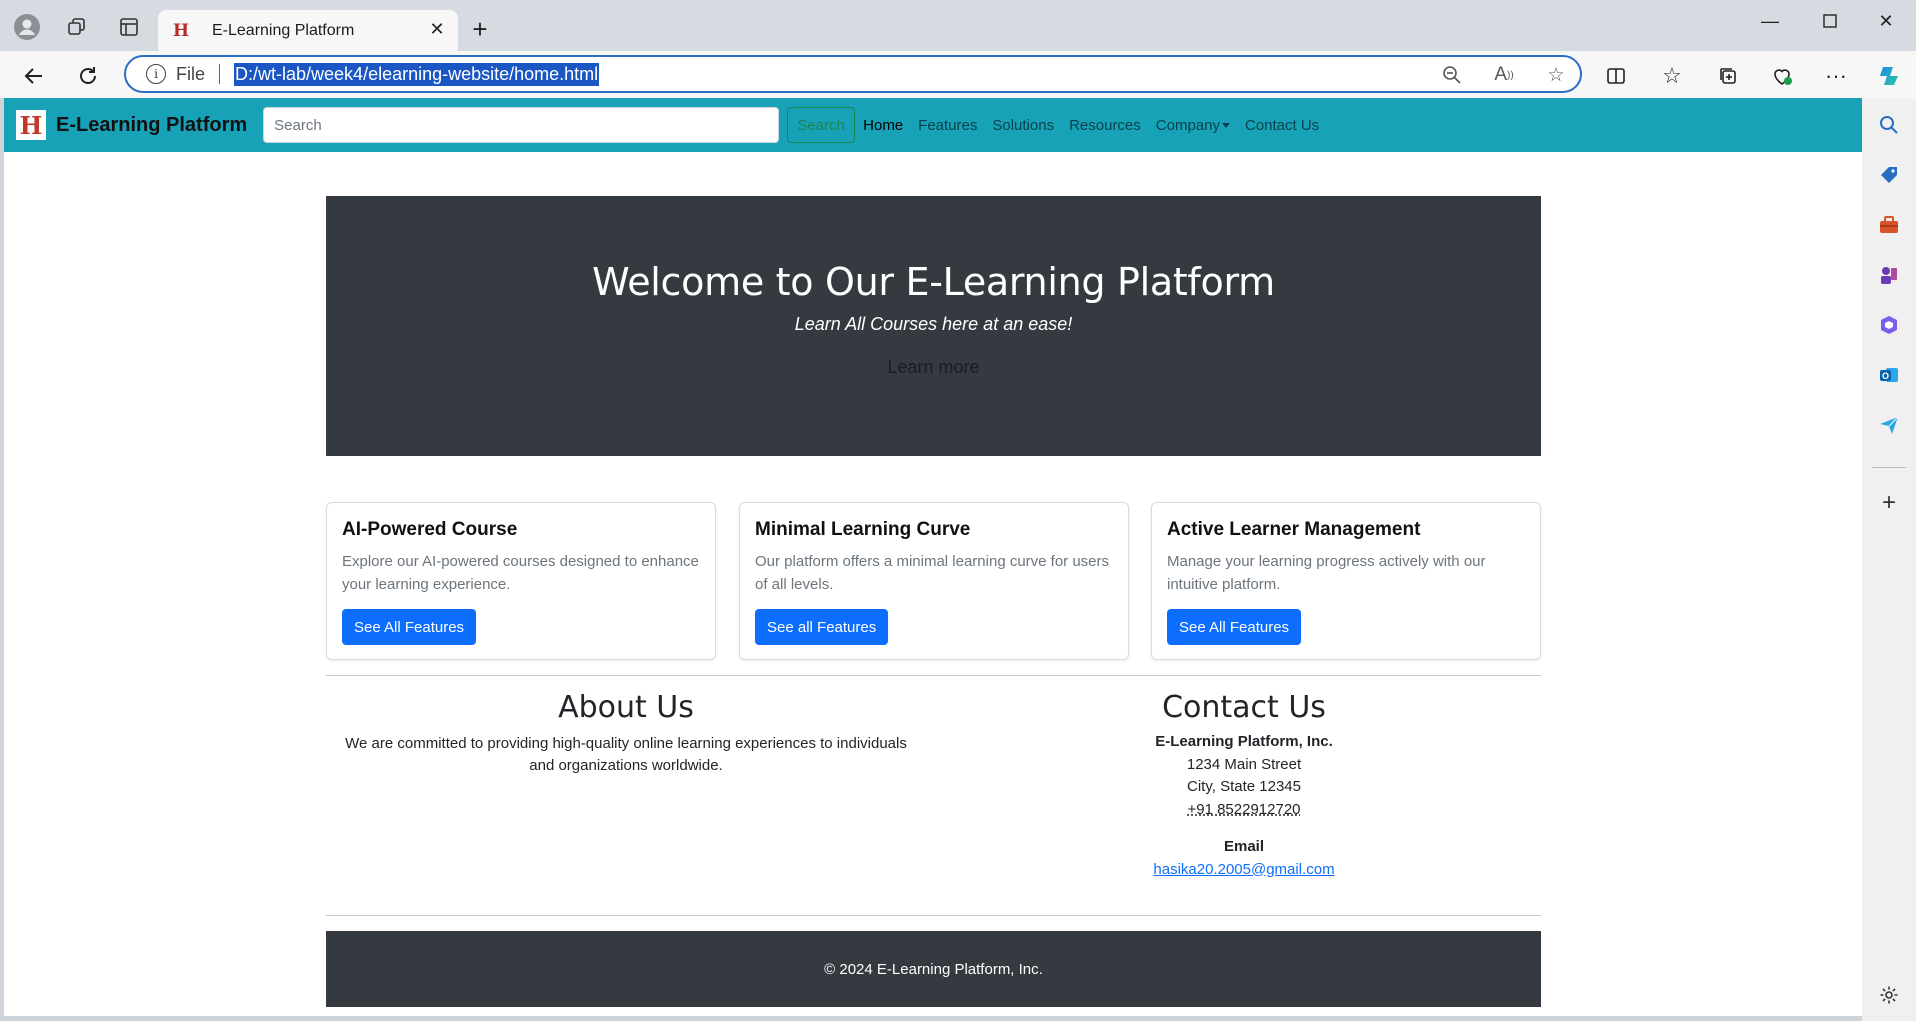  What do you see at coordinates (1244, 707) in the screenshot?
I see `contact-title: Contact Us` at bounding box center [1244, 707].